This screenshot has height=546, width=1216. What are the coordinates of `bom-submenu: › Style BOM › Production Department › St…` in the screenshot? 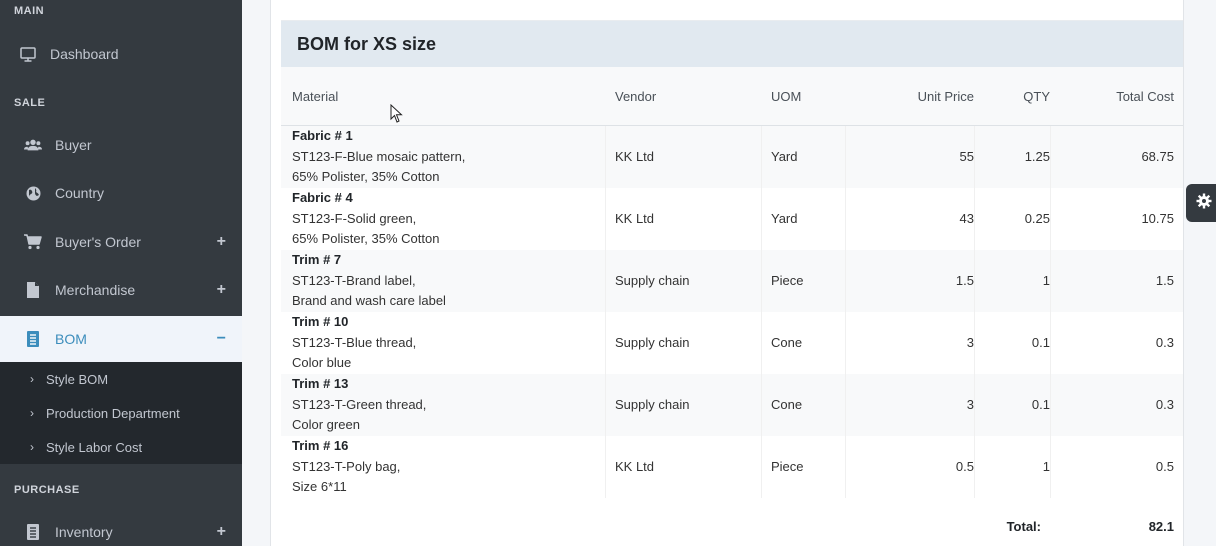 It's located at (121, 413).